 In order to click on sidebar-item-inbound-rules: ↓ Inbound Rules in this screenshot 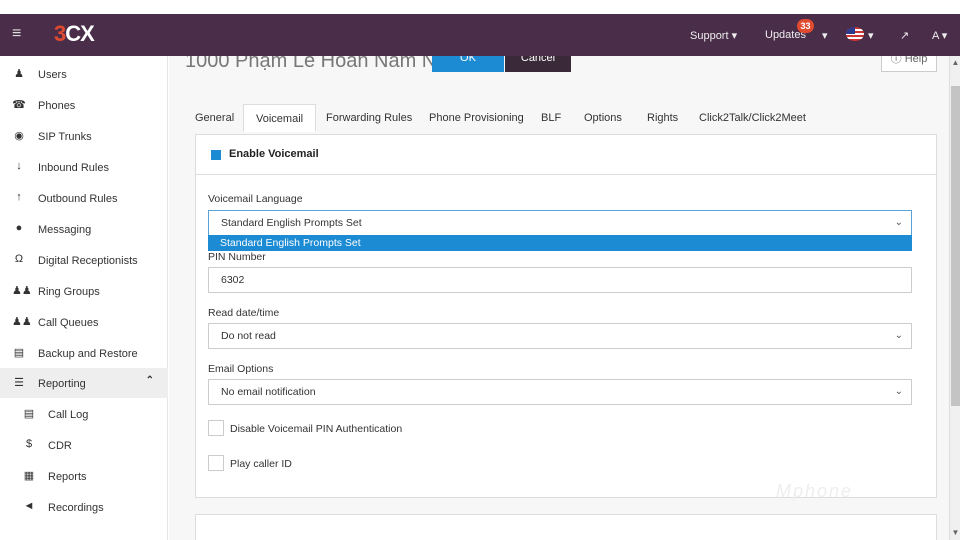, I will do `click(84, 167)`.